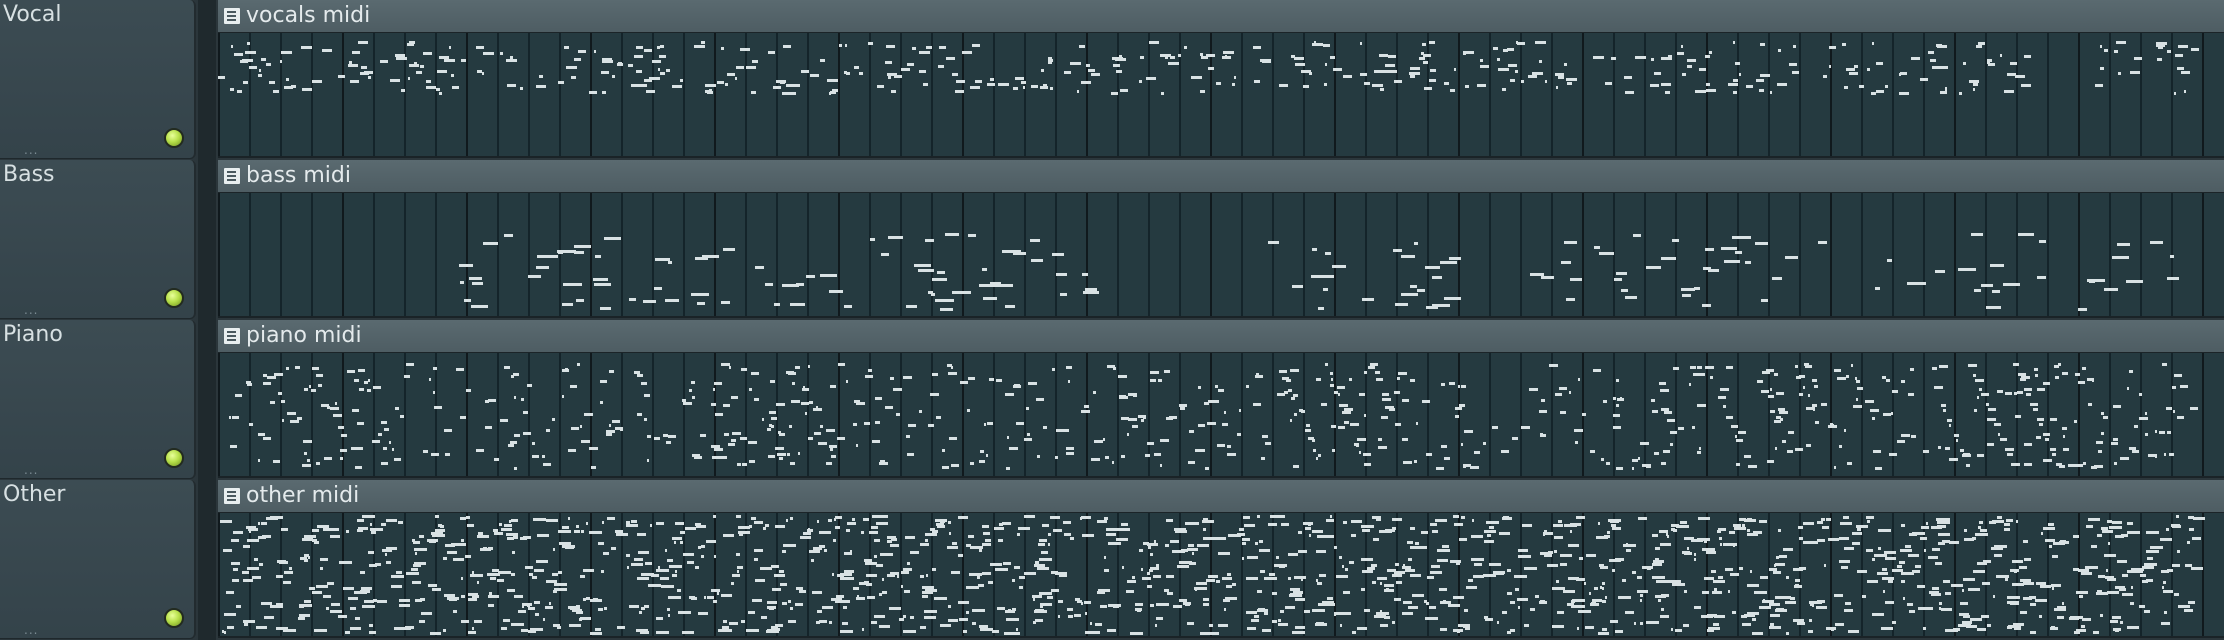 Image resolution: width=2224 pixels, height=640 pixels. What do you see at coordinates (1221, 336) in the screenshot?
I see `clip-title-bar: piano midi` at bounding box center [1221, 336].